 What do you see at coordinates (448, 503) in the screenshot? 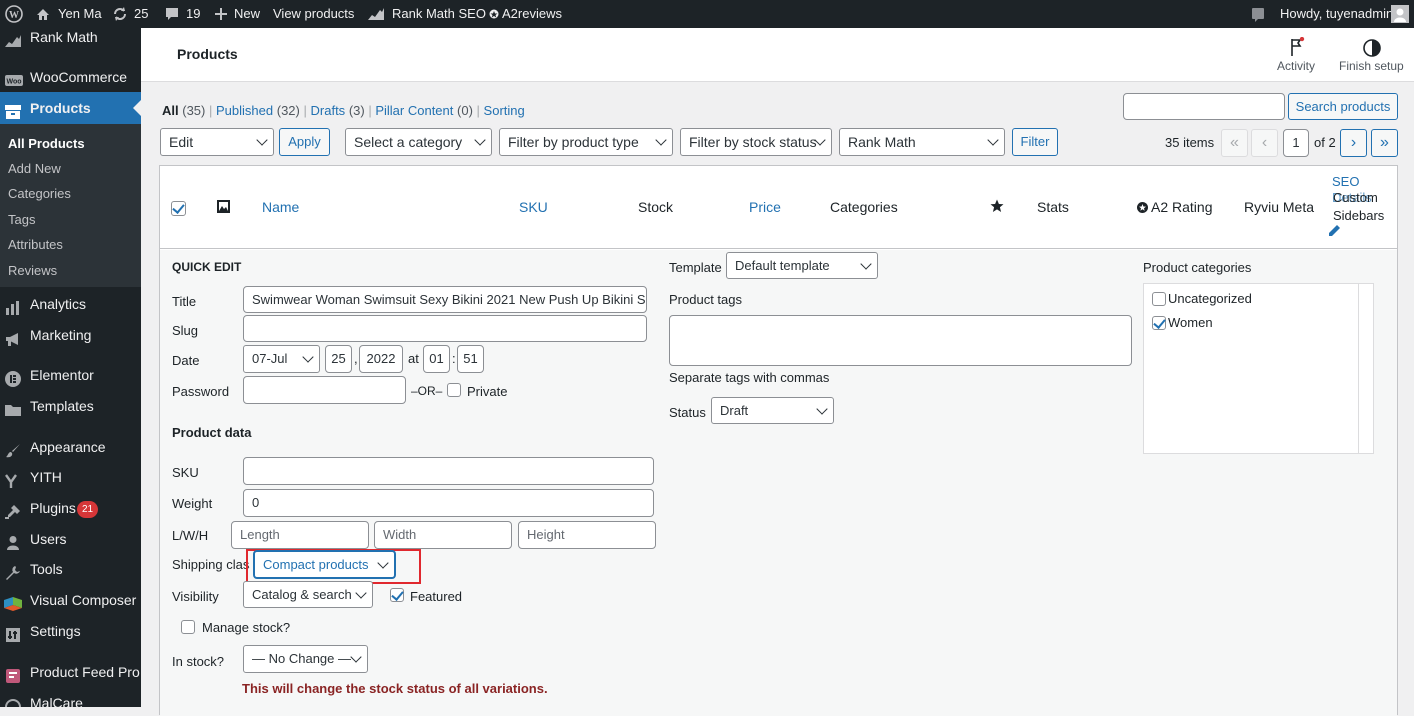
I see `weight-input: 0` at bounding box center [448, 503].